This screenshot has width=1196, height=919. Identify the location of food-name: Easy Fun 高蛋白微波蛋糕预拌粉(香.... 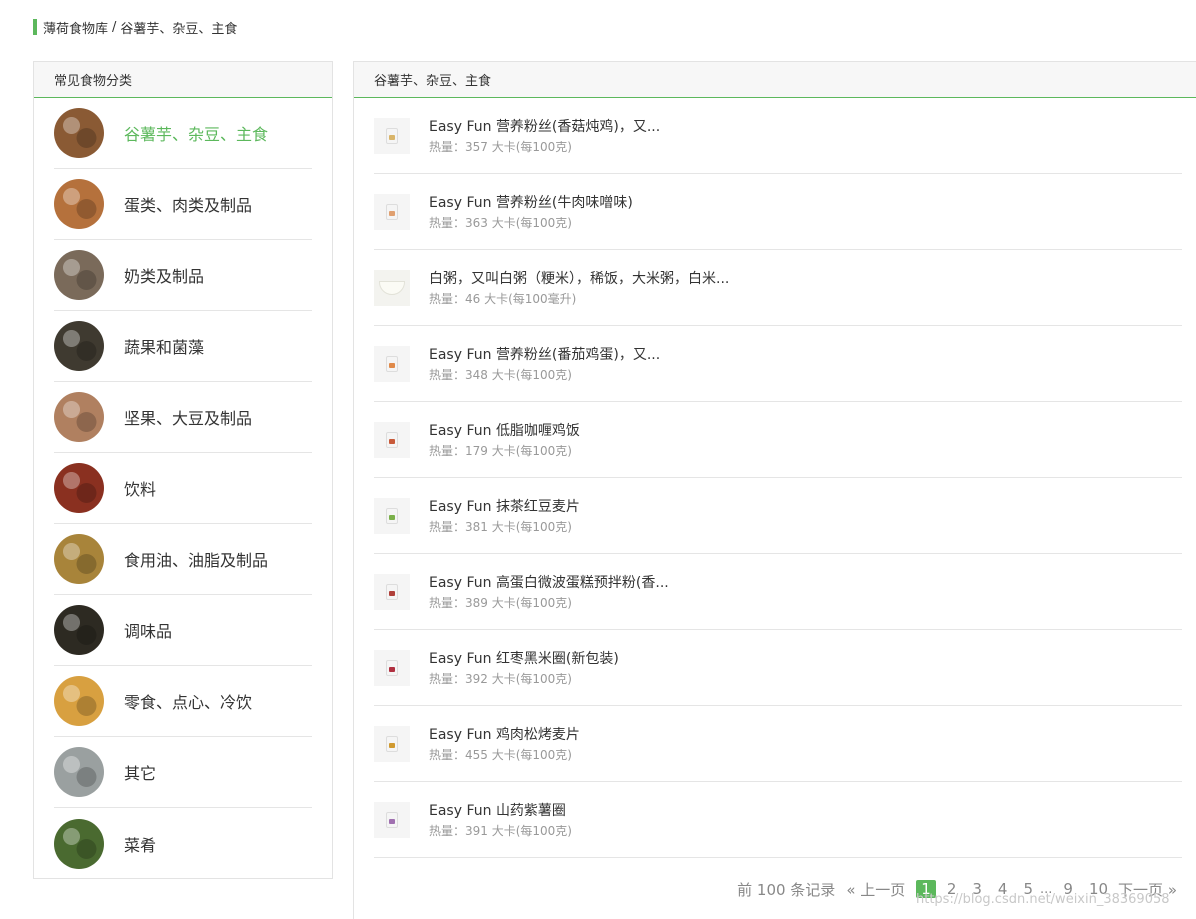
(549, 583).